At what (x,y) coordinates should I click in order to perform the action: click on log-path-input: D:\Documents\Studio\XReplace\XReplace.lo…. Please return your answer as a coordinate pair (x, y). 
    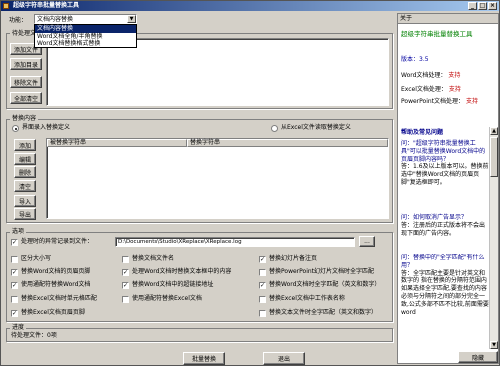
    Looking at the image, I should click on (235, 242).